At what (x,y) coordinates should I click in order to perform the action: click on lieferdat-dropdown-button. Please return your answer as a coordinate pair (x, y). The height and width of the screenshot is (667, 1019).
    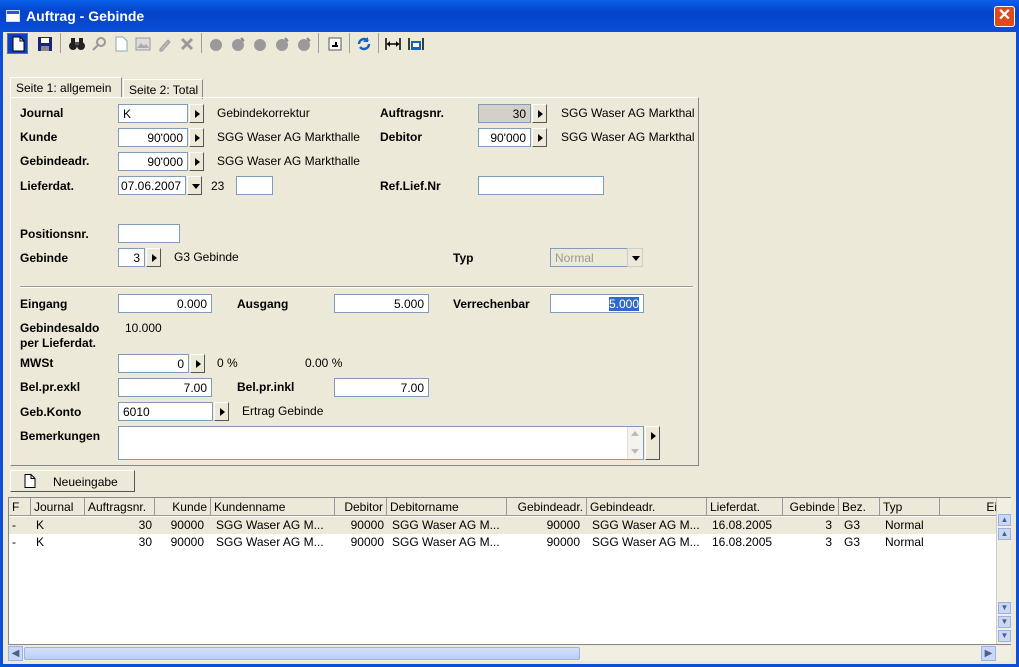
    Looking at the image, I should click on (194, 185).